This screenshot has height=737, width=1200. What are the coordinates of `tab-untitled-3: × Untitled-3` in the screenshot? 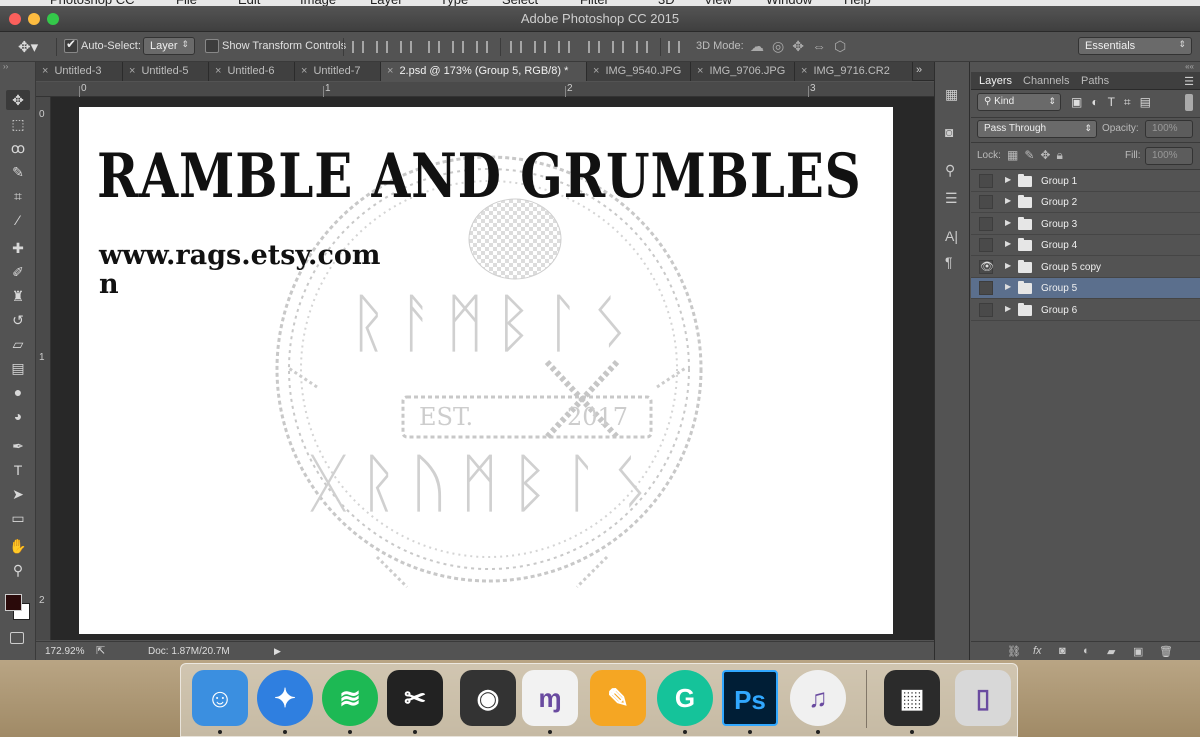 It's located at (79, 71).